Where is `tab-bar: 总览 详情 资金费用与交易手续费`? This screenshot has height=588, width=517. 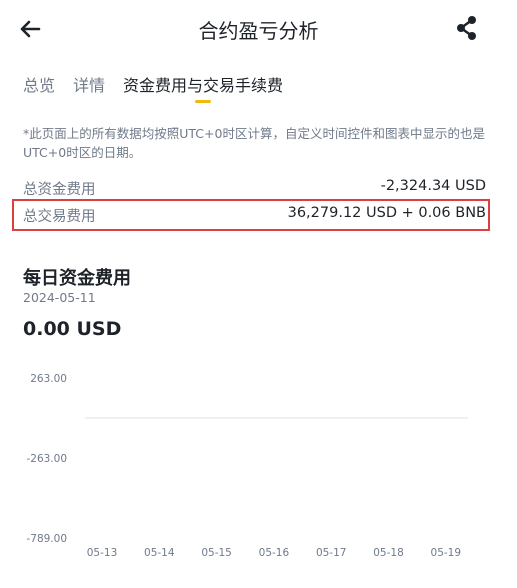 tab-bar: 总览 详情 资金费用与交易手续费 is located at coordinates (153, 90).